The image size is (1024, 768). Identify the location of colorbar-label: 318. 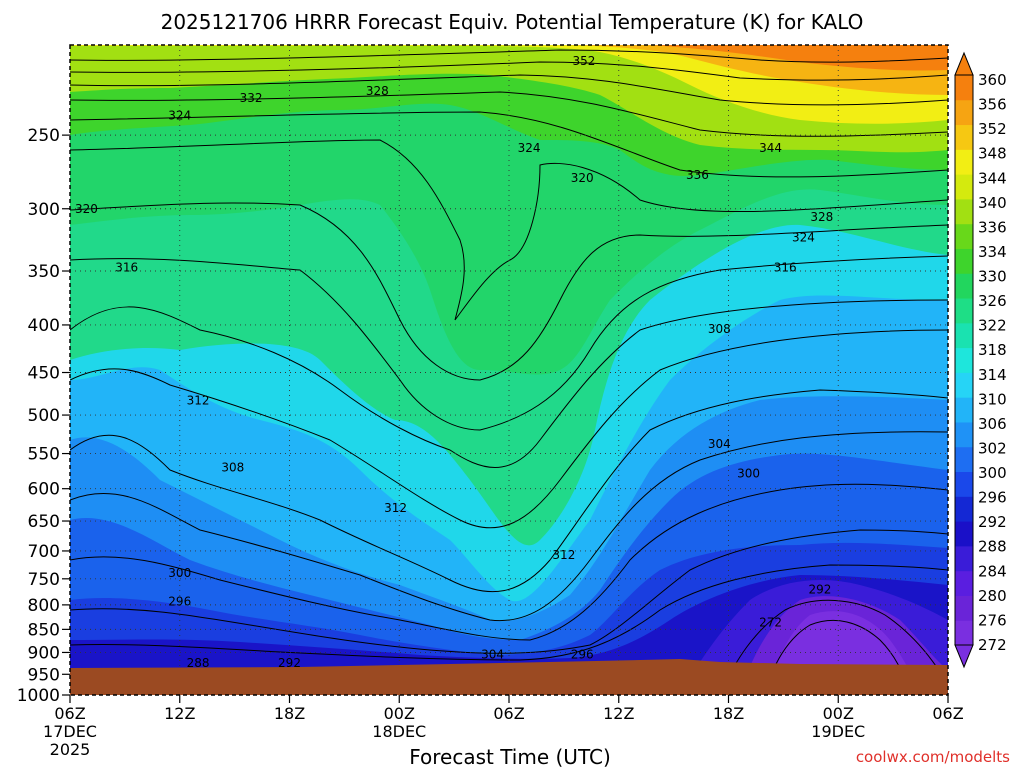
(992, 350).